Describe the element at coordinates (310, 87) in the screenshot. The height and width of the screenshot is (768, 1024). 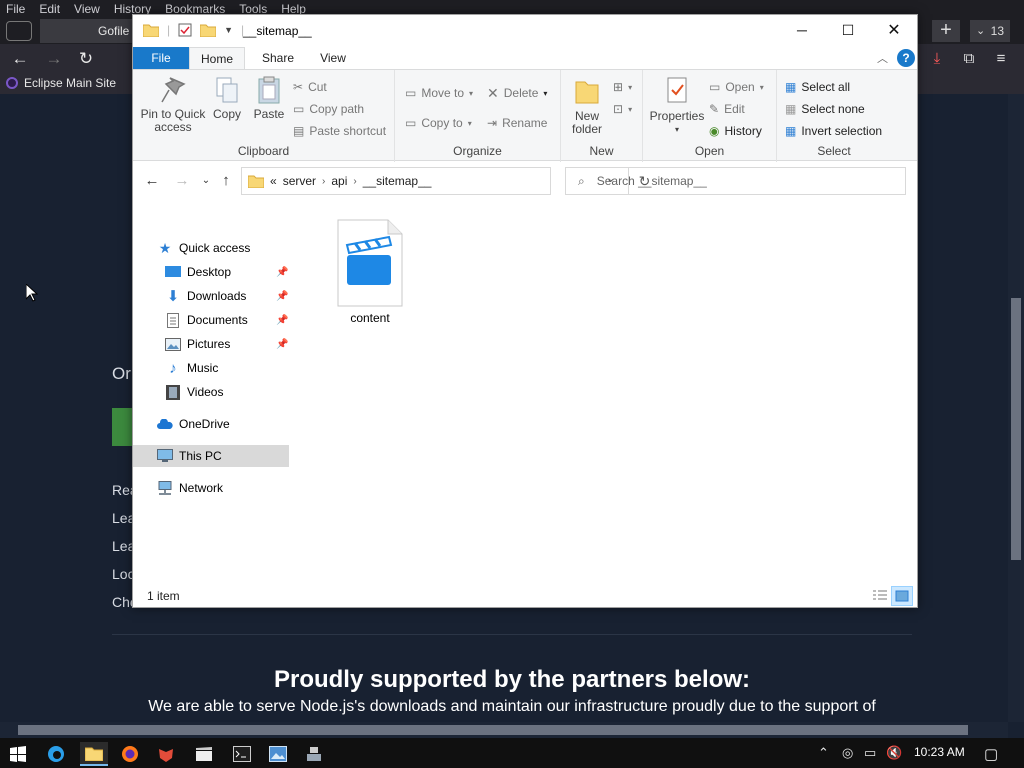
I see `cut-button: ✂ Cut` at that location.